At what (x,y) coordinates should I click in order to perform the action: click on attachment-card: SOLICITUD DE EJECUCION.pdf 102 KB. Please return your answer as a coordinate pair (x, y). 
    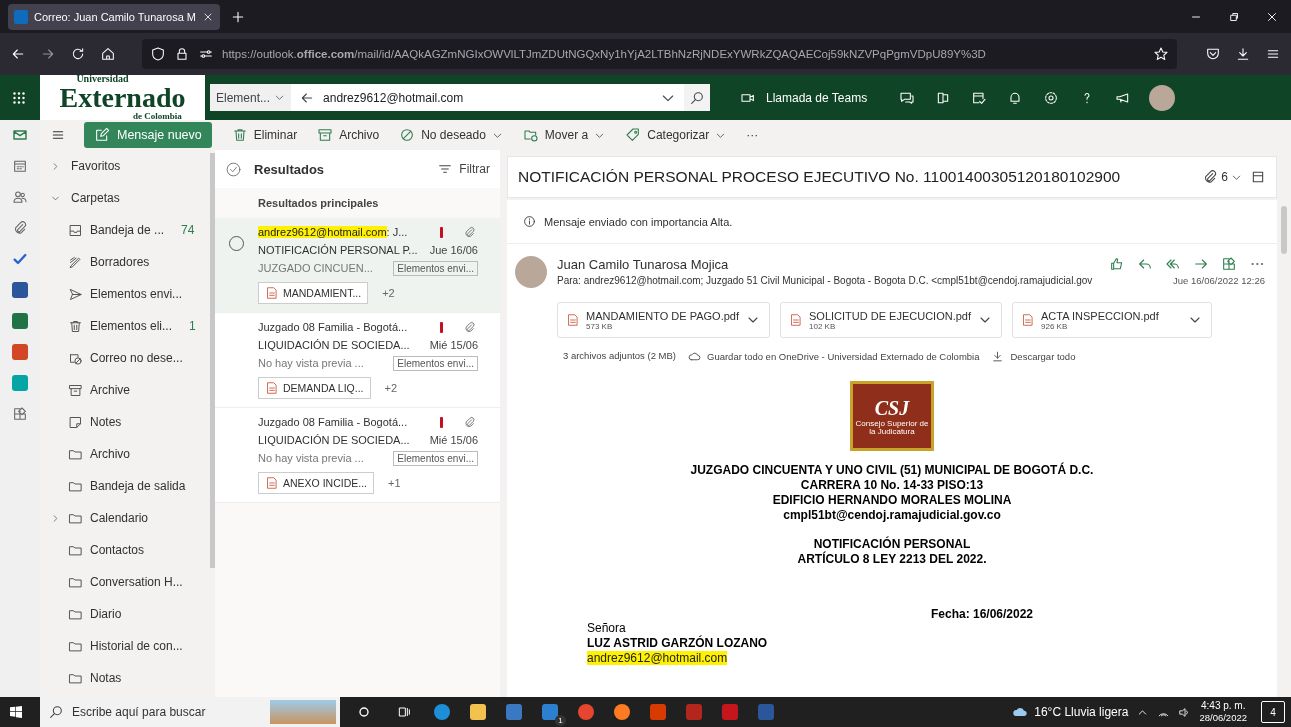
    Looking at the image, I should click on (891, 320).